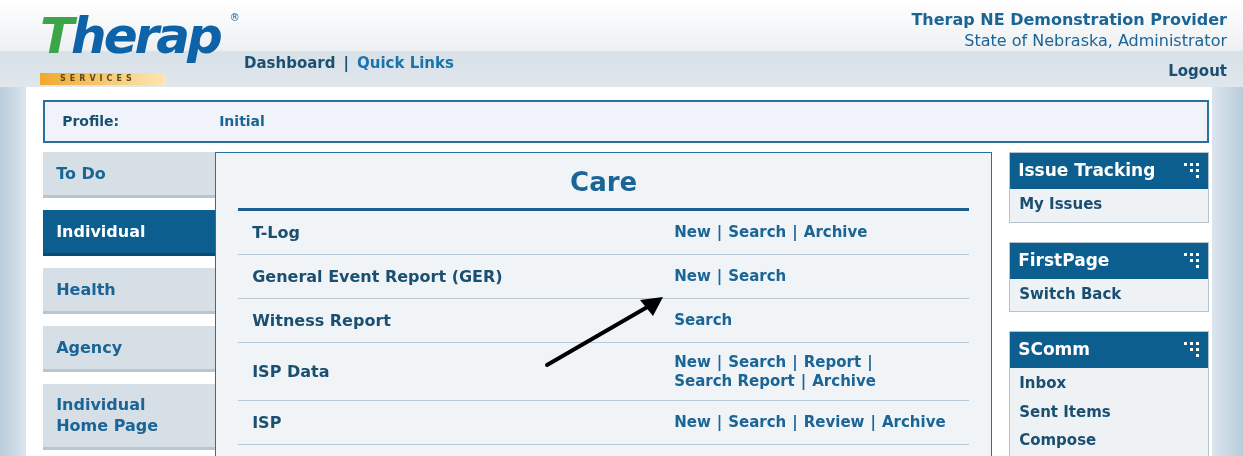  I want to click on module-name: T-Log, so click(276, 232).